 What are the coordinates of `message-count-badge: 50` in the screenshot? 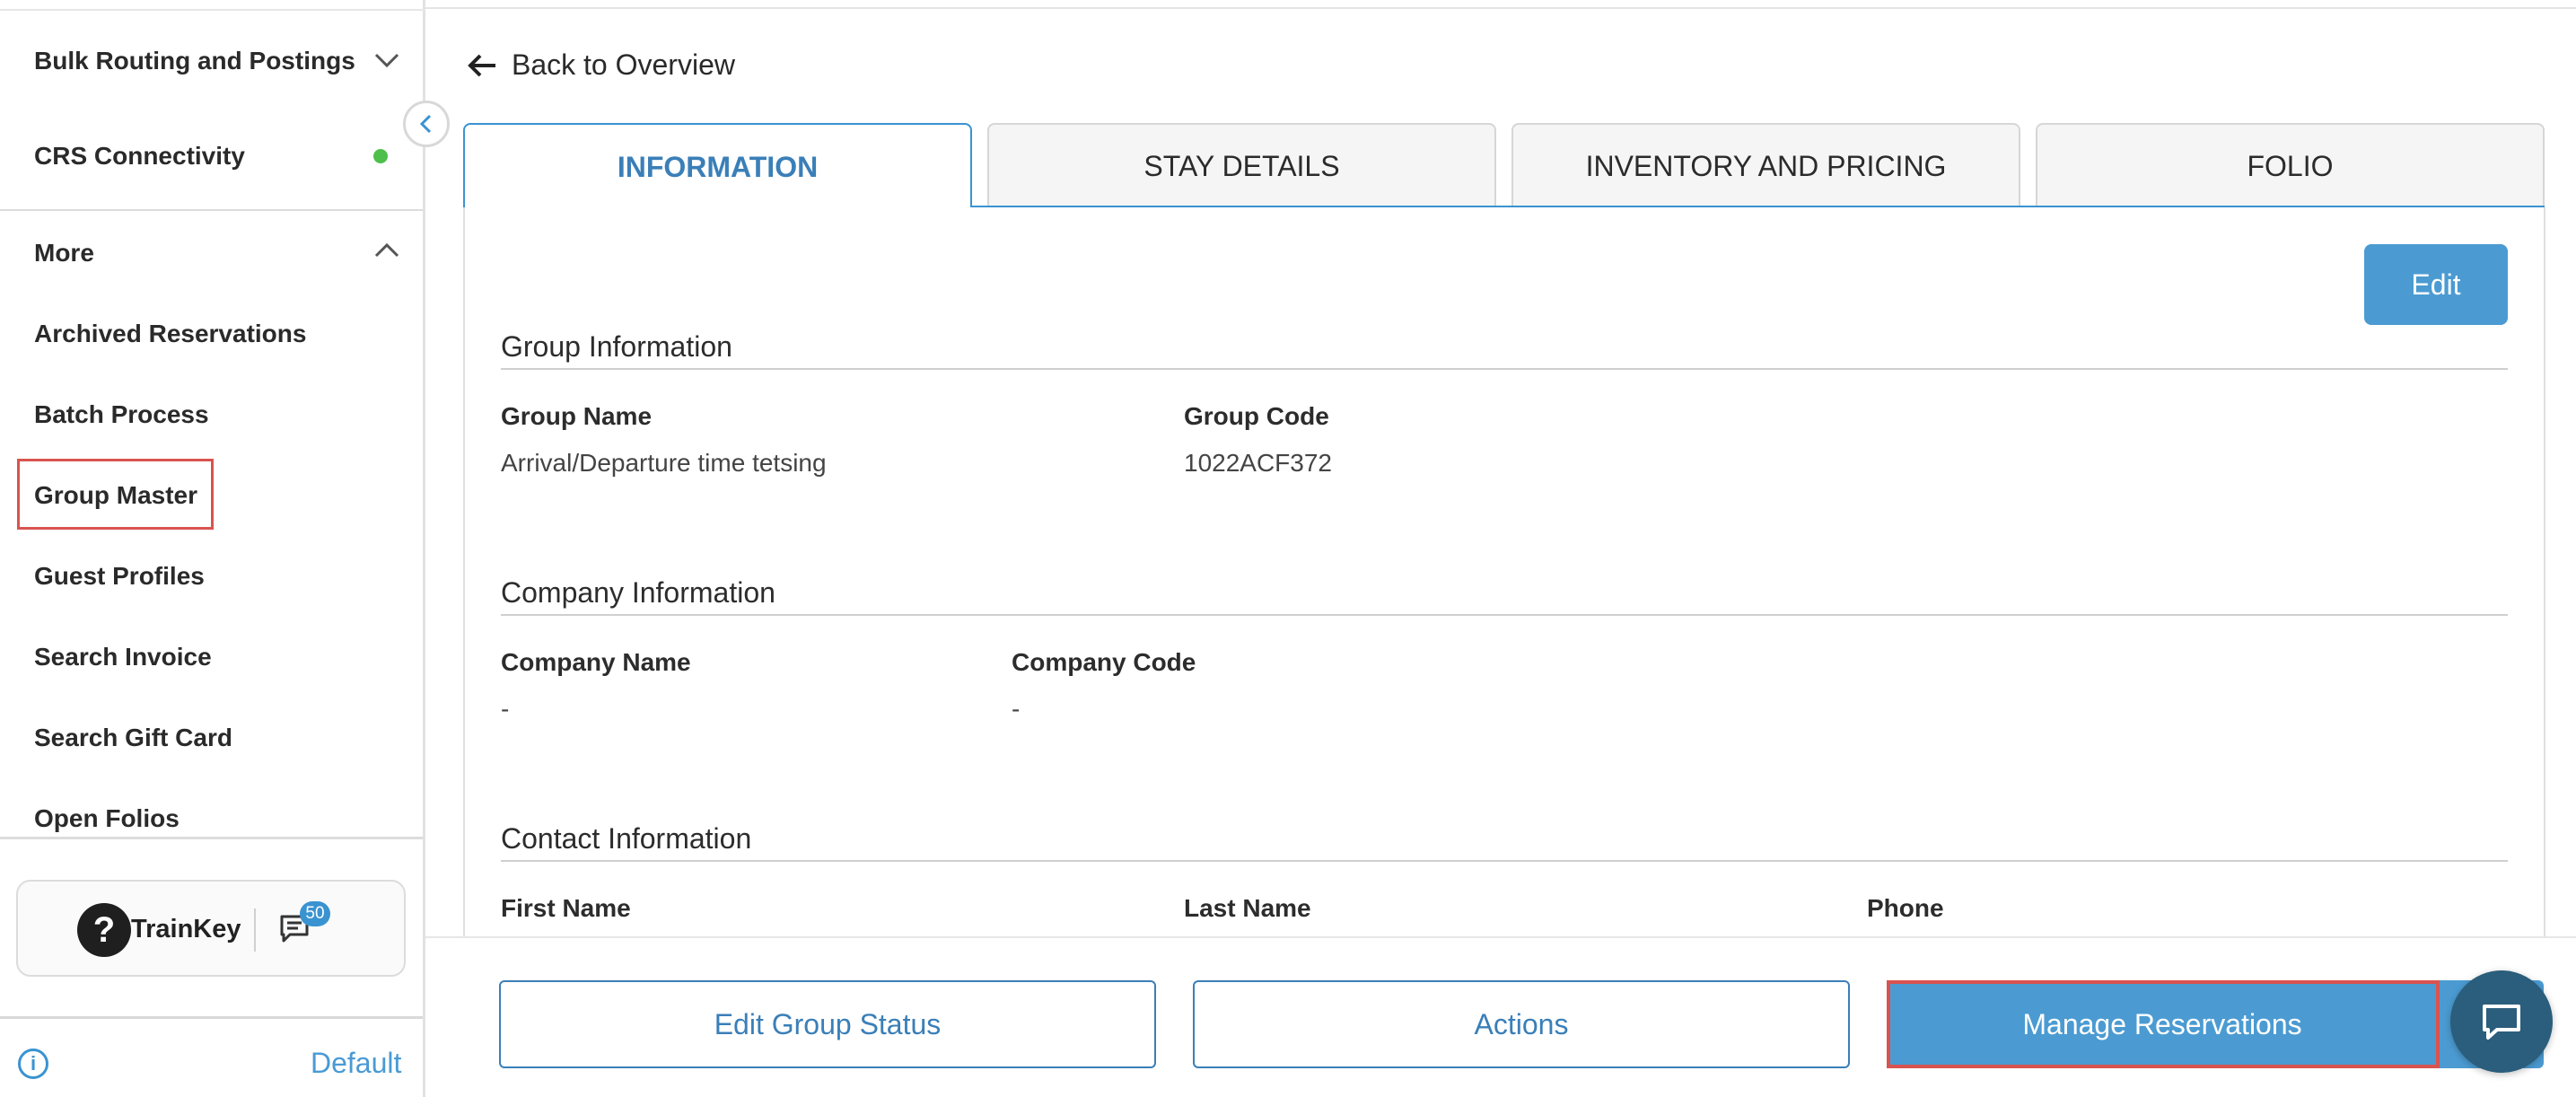 It's located at (315, 914).